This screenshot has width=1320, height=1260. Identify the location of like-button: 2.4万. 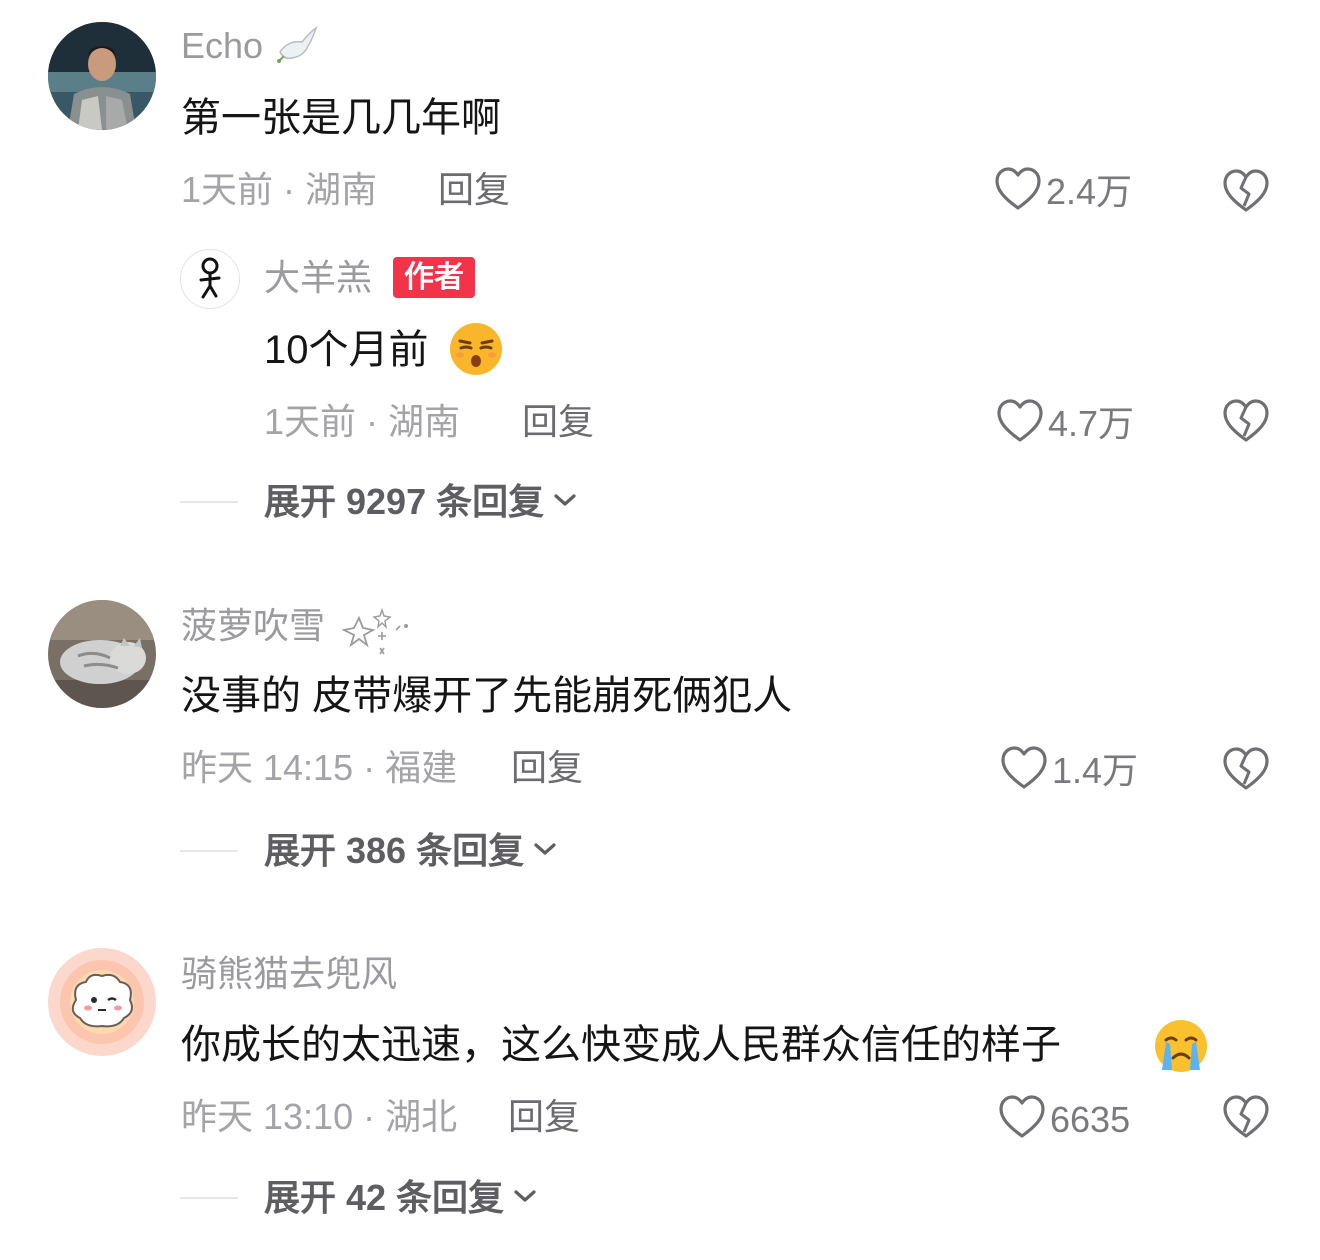
(1063, 191).